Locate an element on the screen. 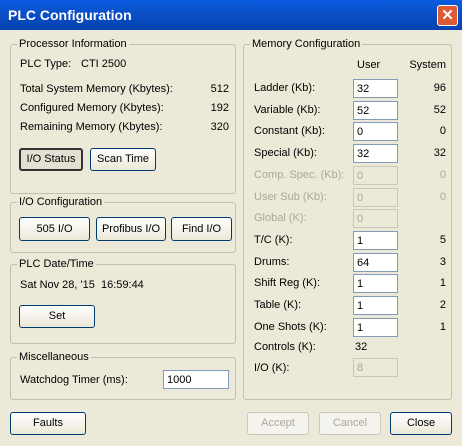 Image resolution: width=462 pixels, height=446 pixels. controls-value: 32 is located at coordinates (361, 347).